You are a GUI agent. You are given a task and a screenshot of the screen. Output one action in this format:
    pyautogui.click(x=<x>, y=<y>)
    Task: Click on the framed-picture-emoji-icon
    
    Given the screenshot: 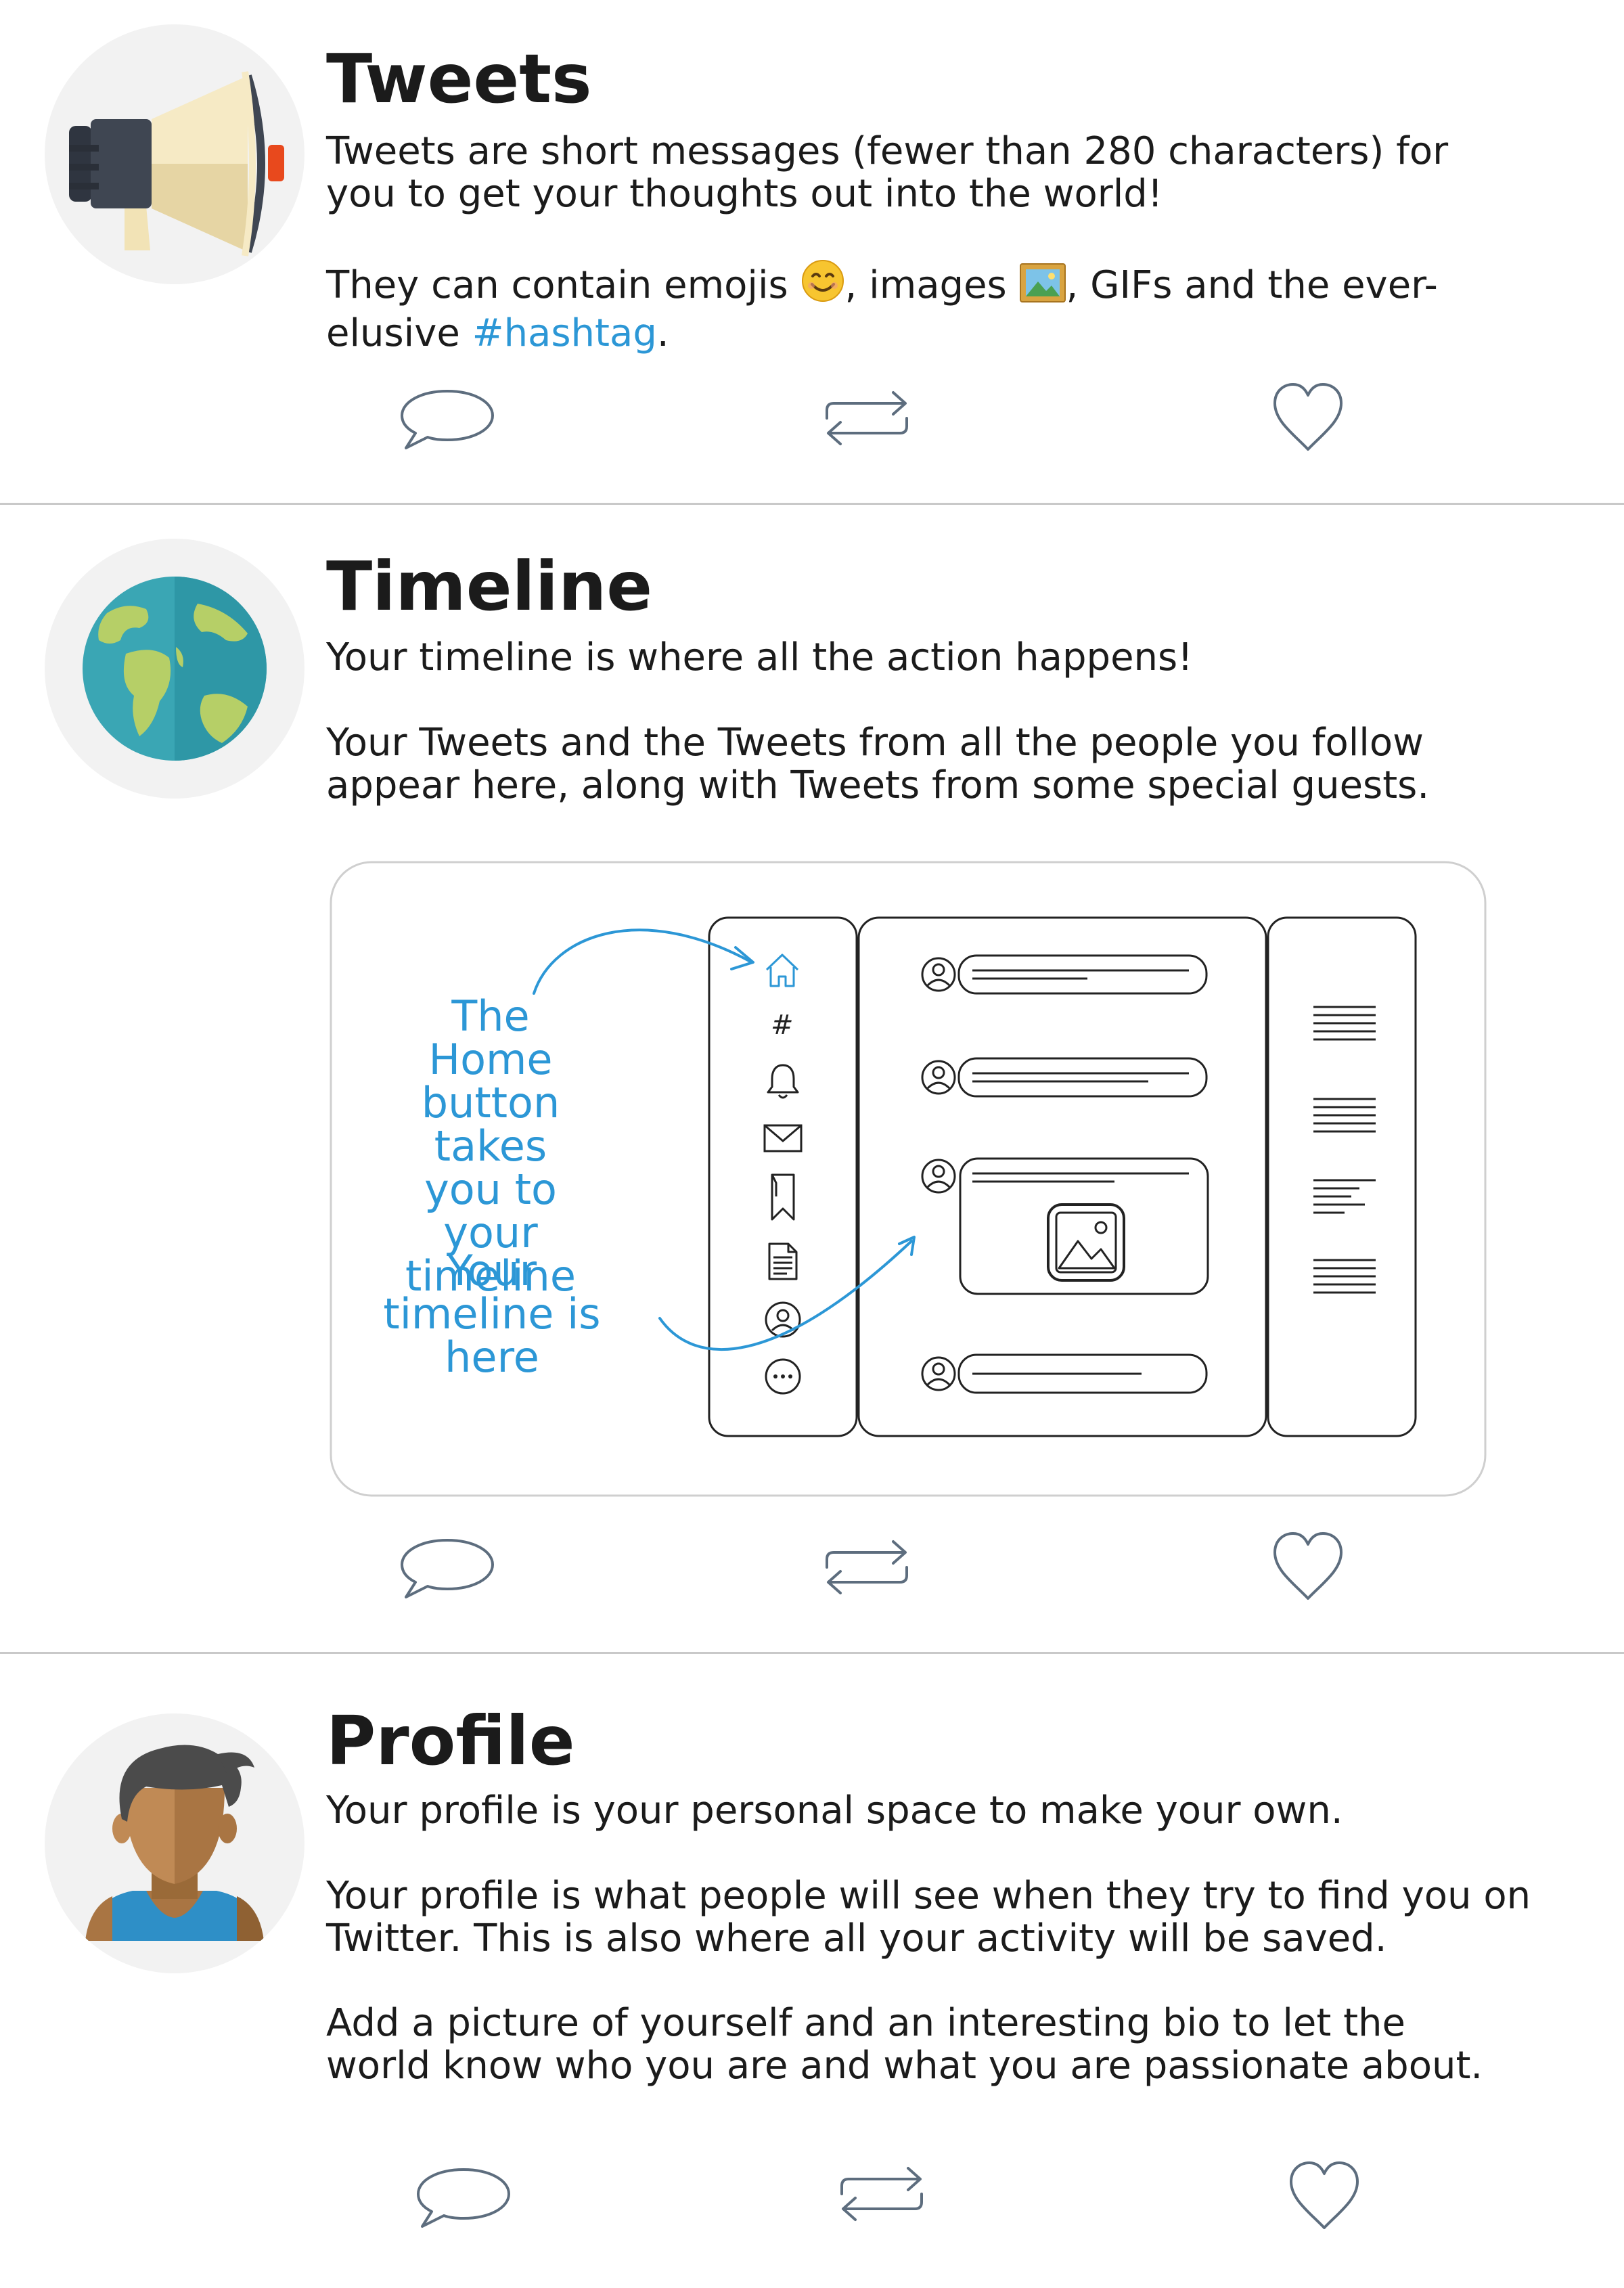 What is the action you would take?
    pyautogui.click(x=1042, y=287)
    